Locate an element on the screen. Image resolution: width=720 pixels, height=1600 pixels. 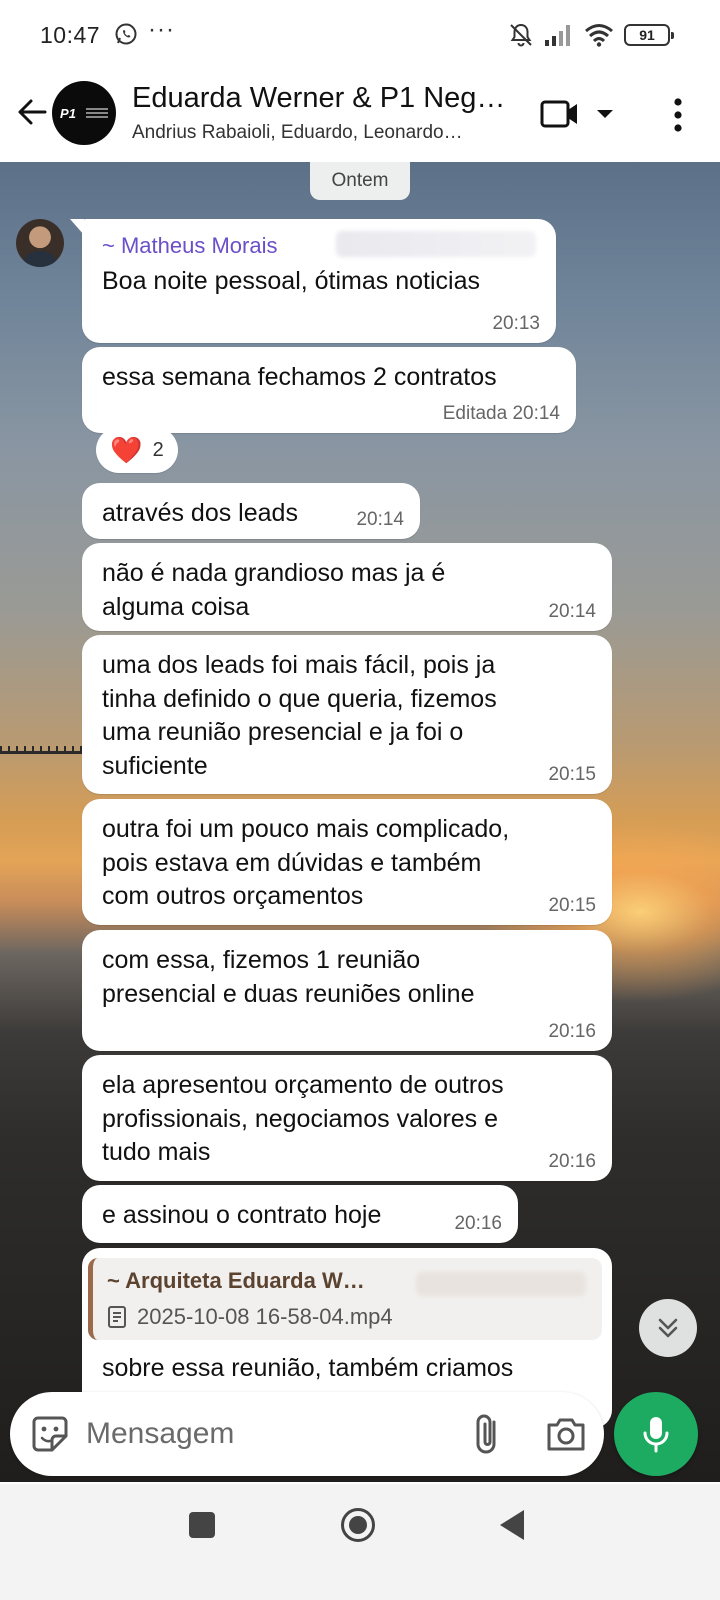
message-input is located at coordinates (256, 1434).